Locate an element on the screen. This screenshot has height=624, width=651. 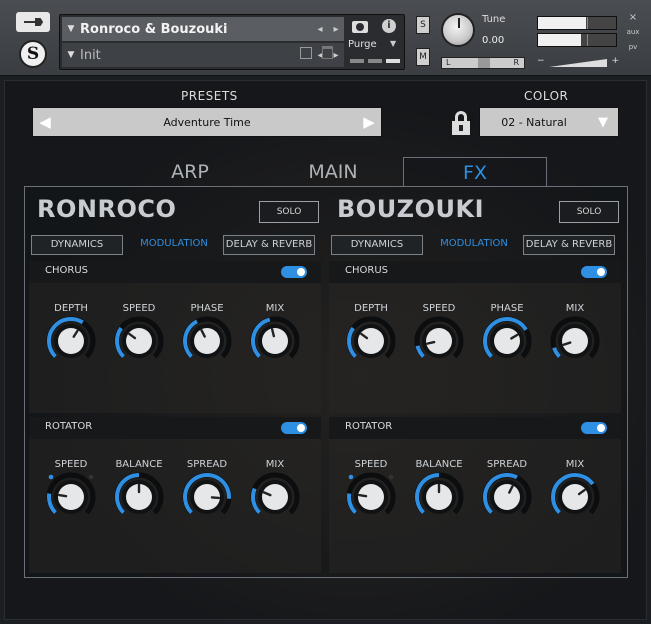
tune-knob is located at coordinates (458, 30).